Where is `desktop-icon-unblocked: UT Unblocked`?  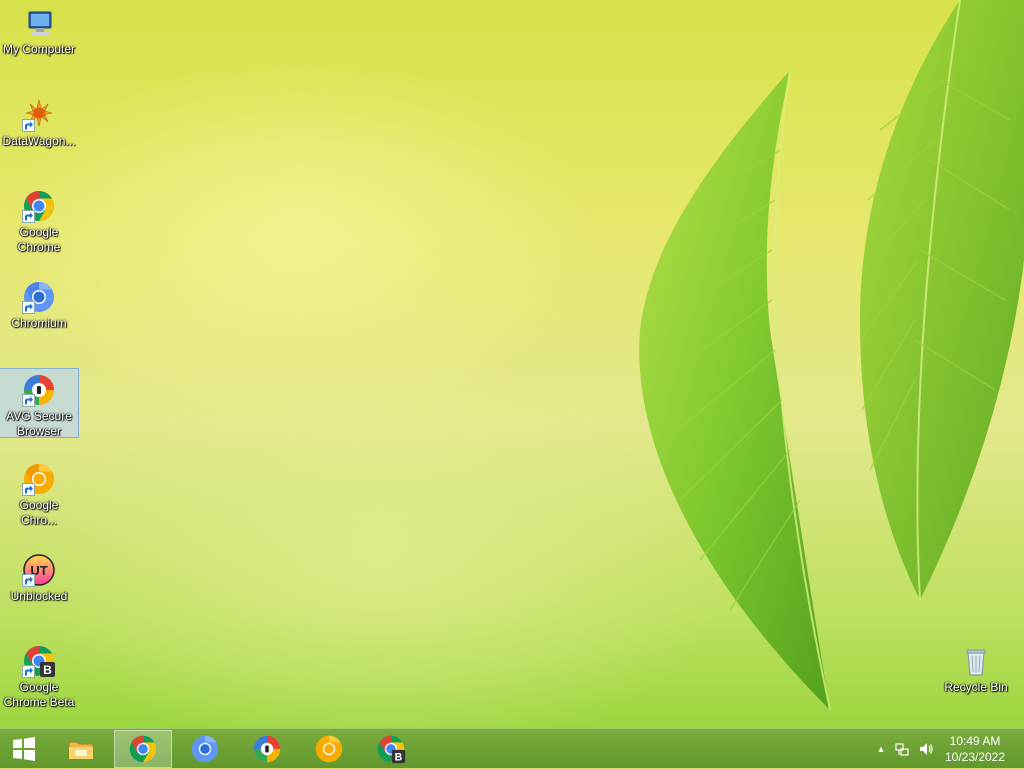 desktop-icon-unblocked: UT Unblocked is located at coordinates (39, 576).